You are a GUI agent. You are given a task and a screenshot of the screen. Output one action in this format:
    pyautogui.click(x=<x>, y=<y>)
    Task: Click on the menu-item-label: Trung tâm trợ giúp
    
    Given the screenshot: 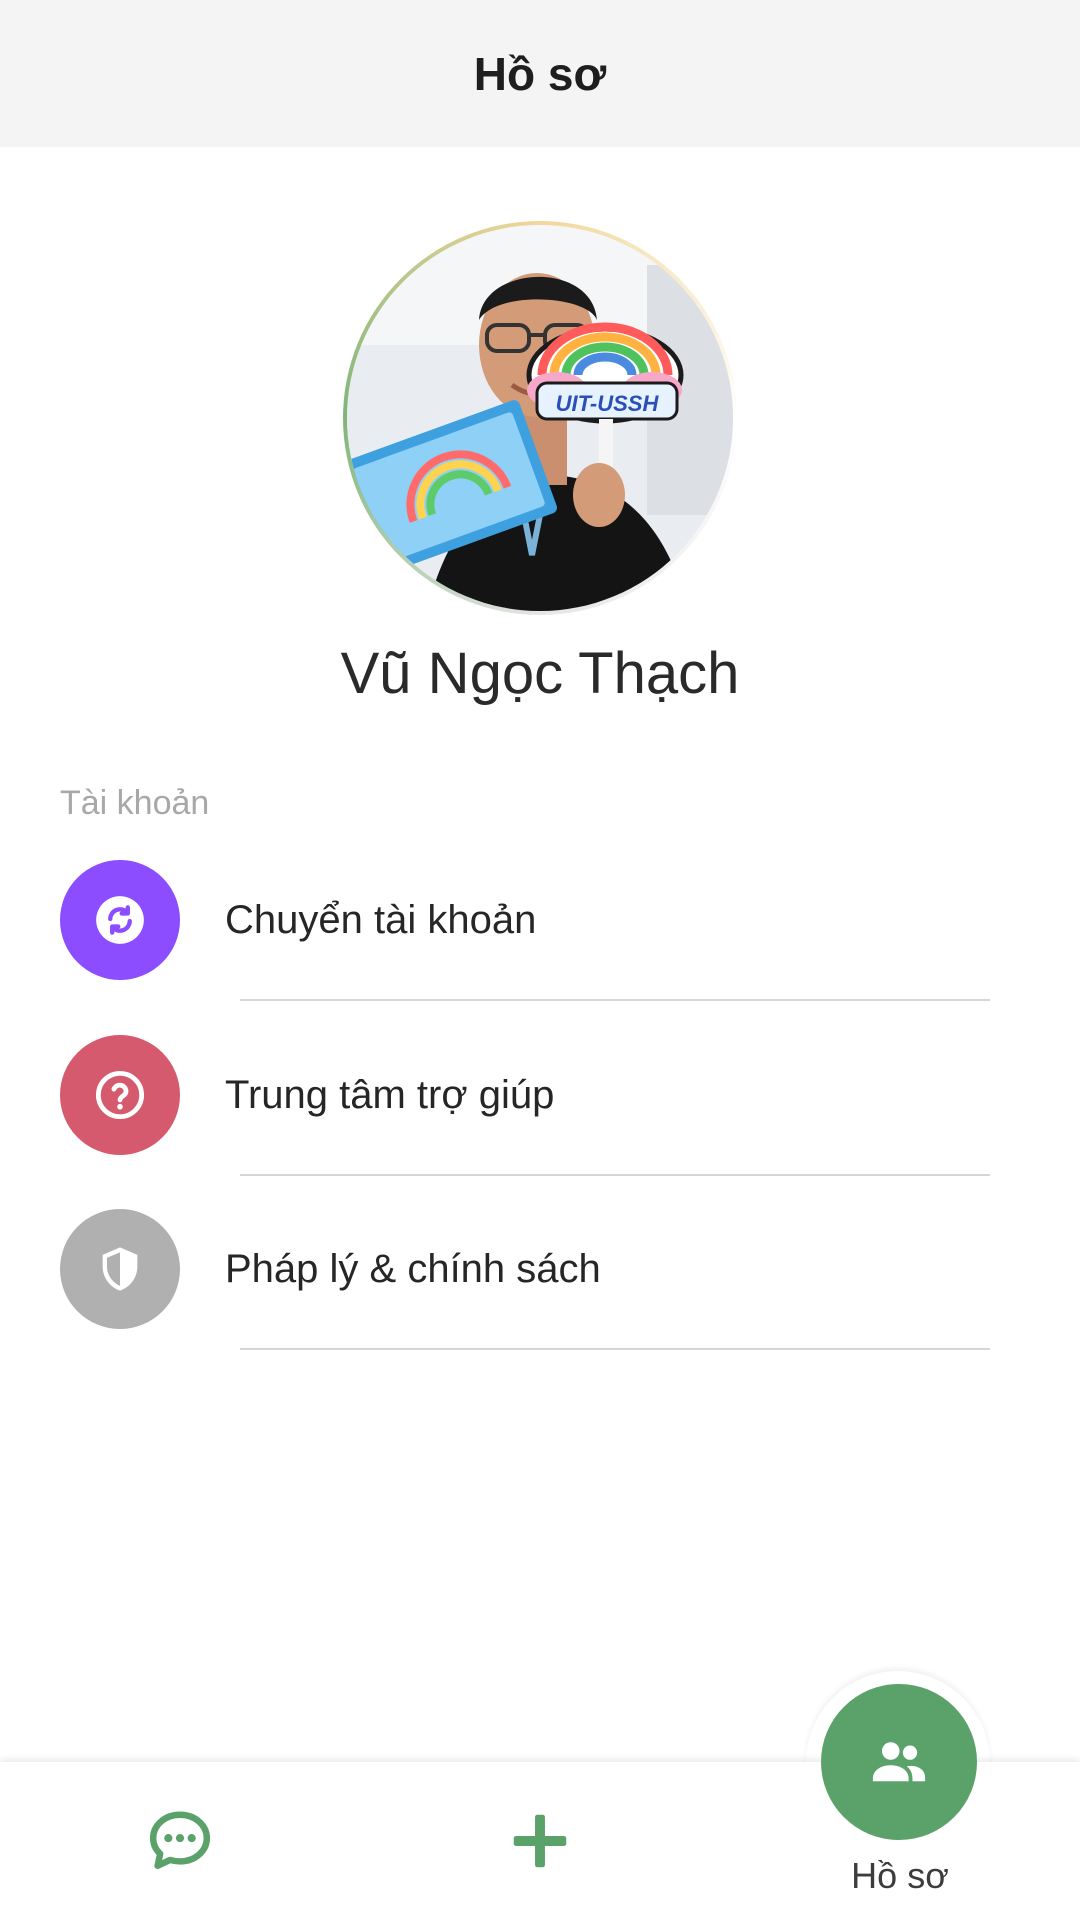 What is the action you would take?
    pyautogui.click(x=390, y=1095)
    